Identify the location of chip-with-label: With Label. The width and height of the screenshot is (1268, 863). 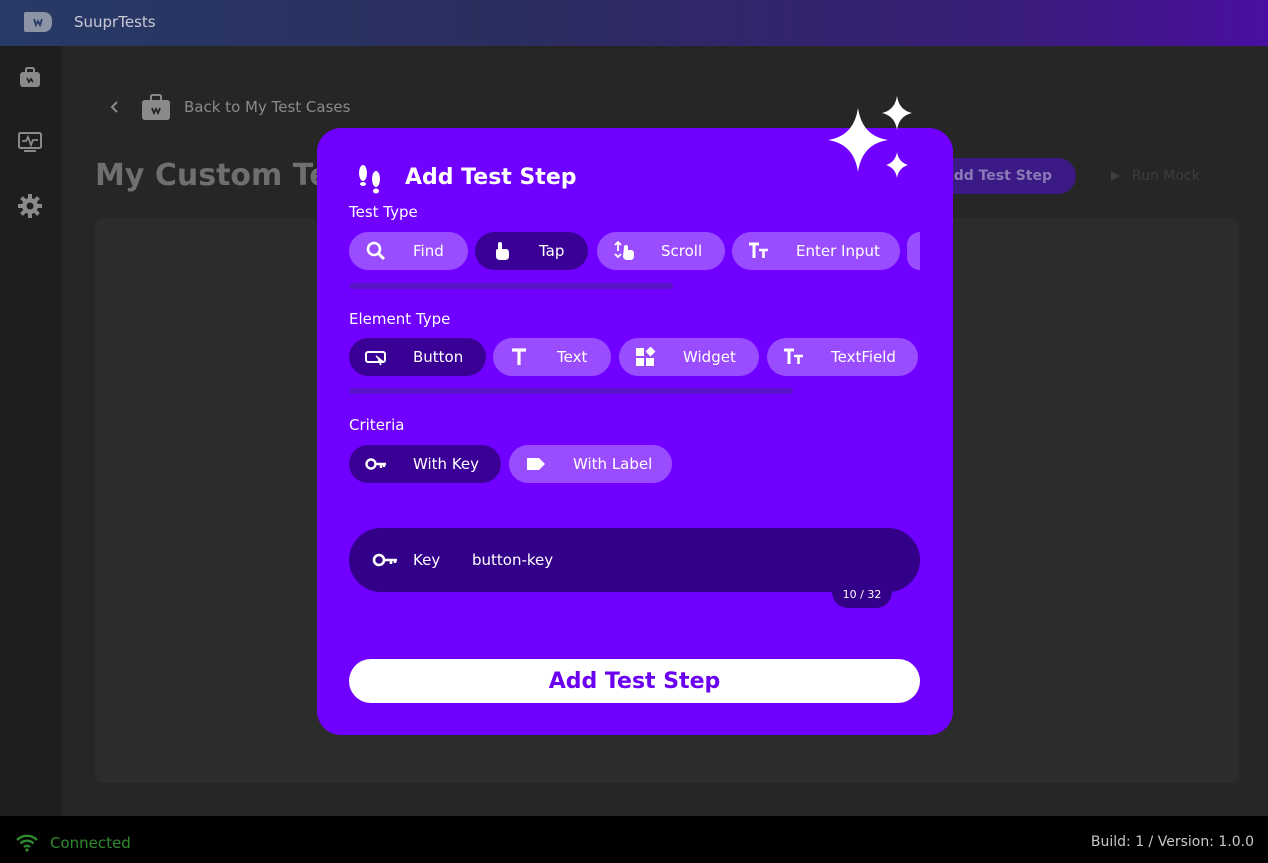
(590, 464).